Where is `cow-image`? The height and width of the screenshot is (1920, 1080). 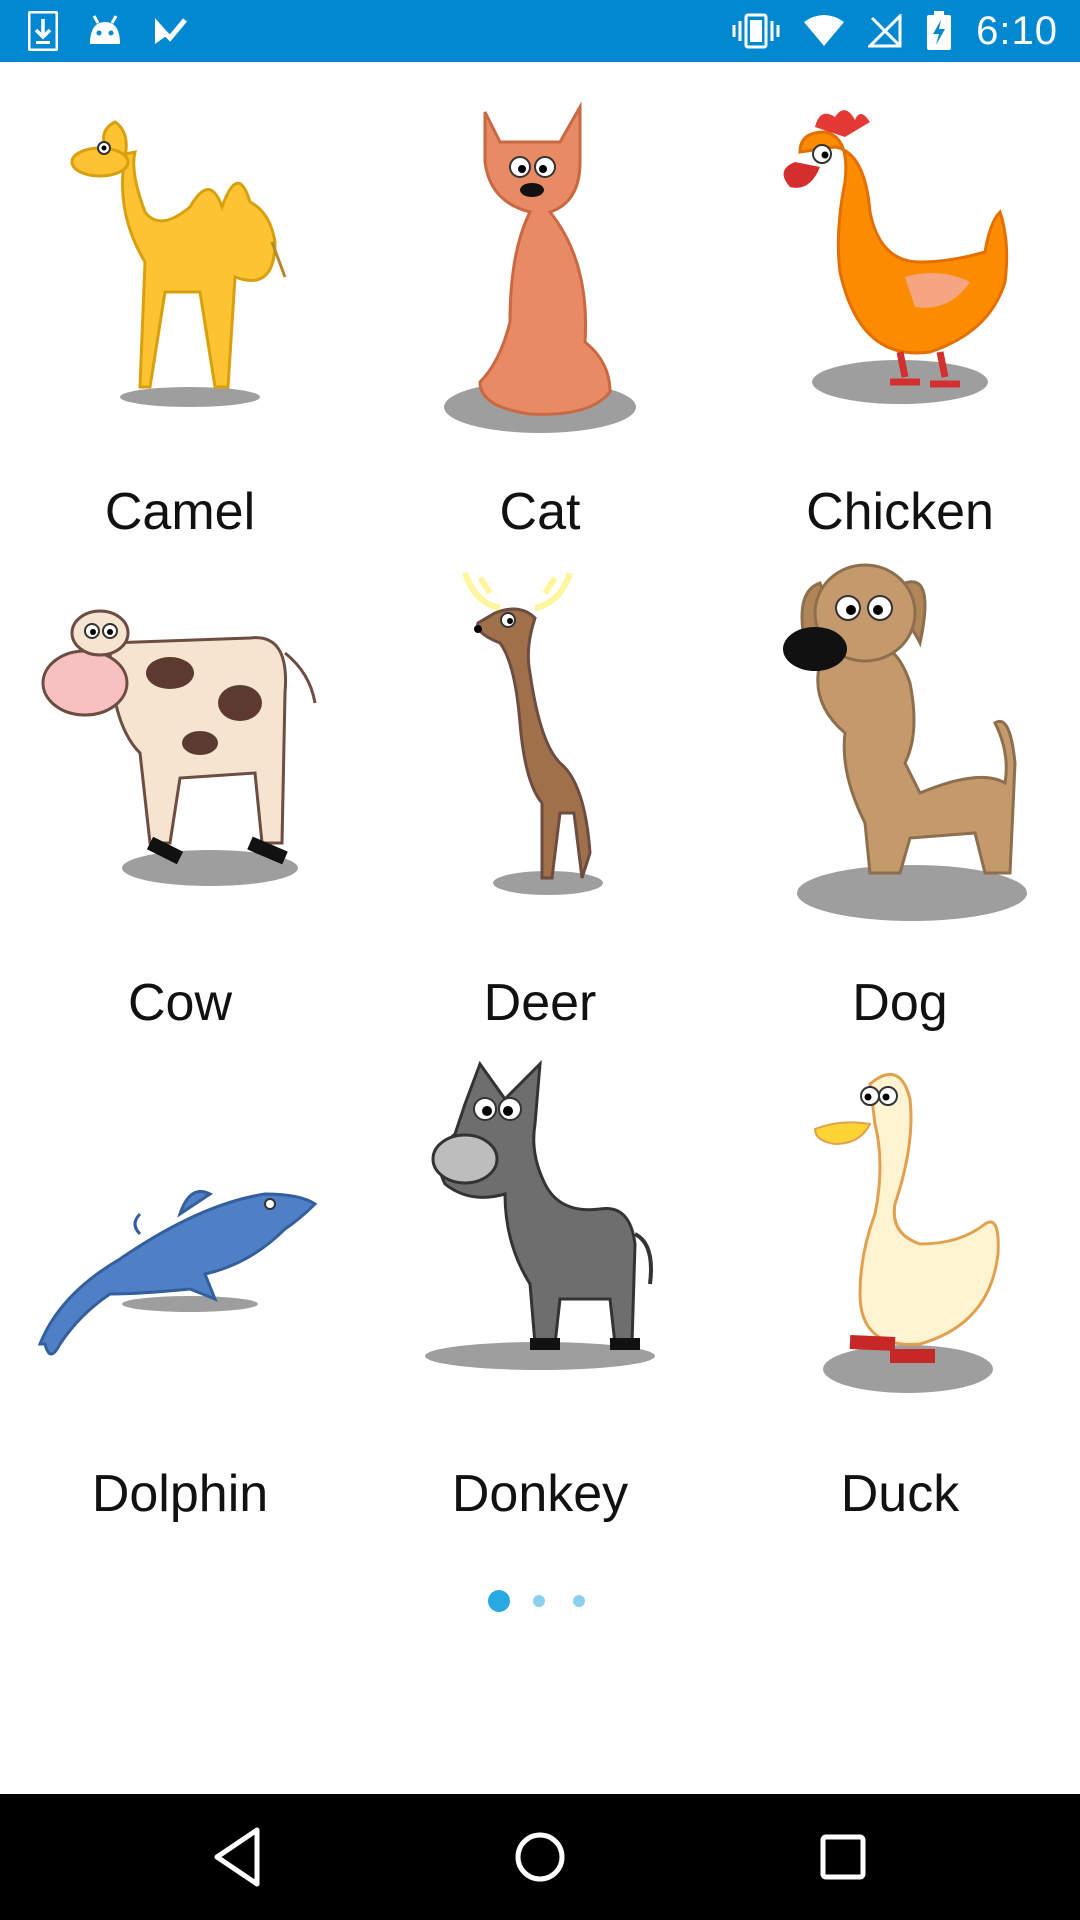
cow-image is located at coordinates (179, 747).